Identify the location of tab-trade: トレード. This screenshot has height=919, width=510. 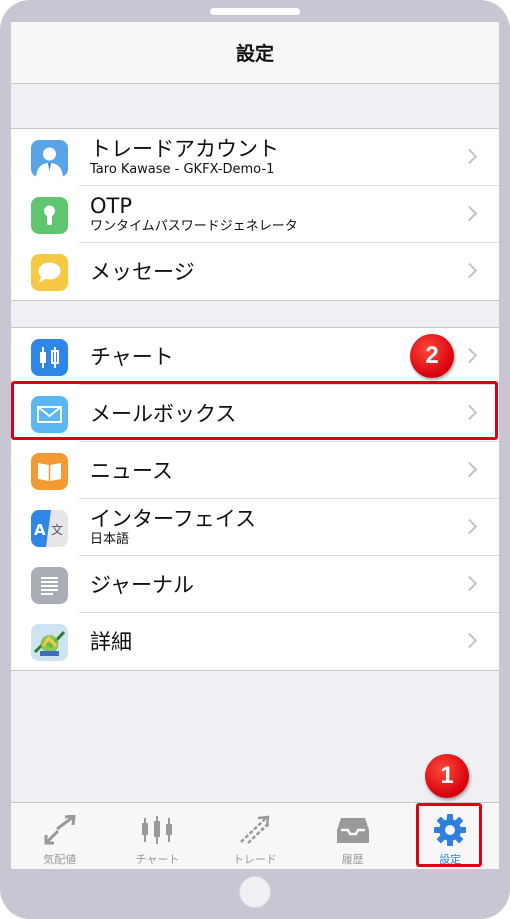
(255, 836).